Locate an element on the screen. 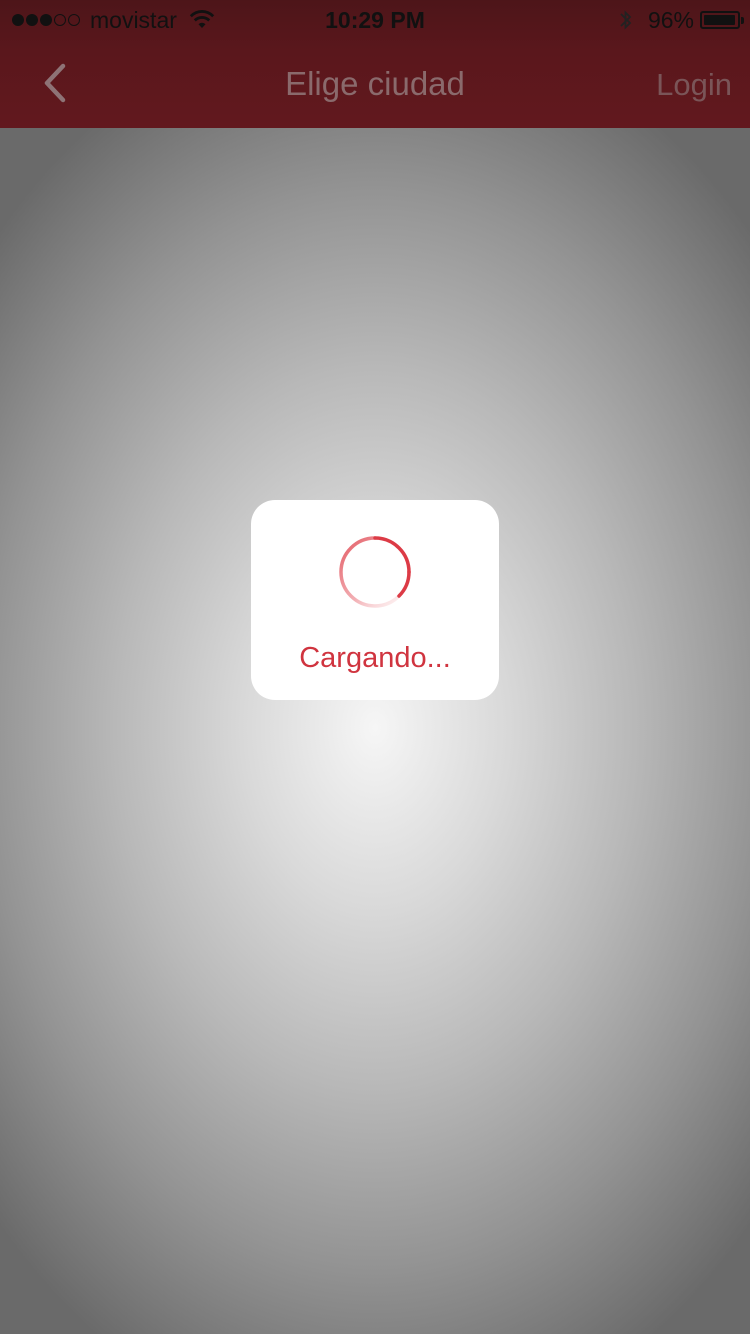  battery-icon is located at coordinates (722, 20).